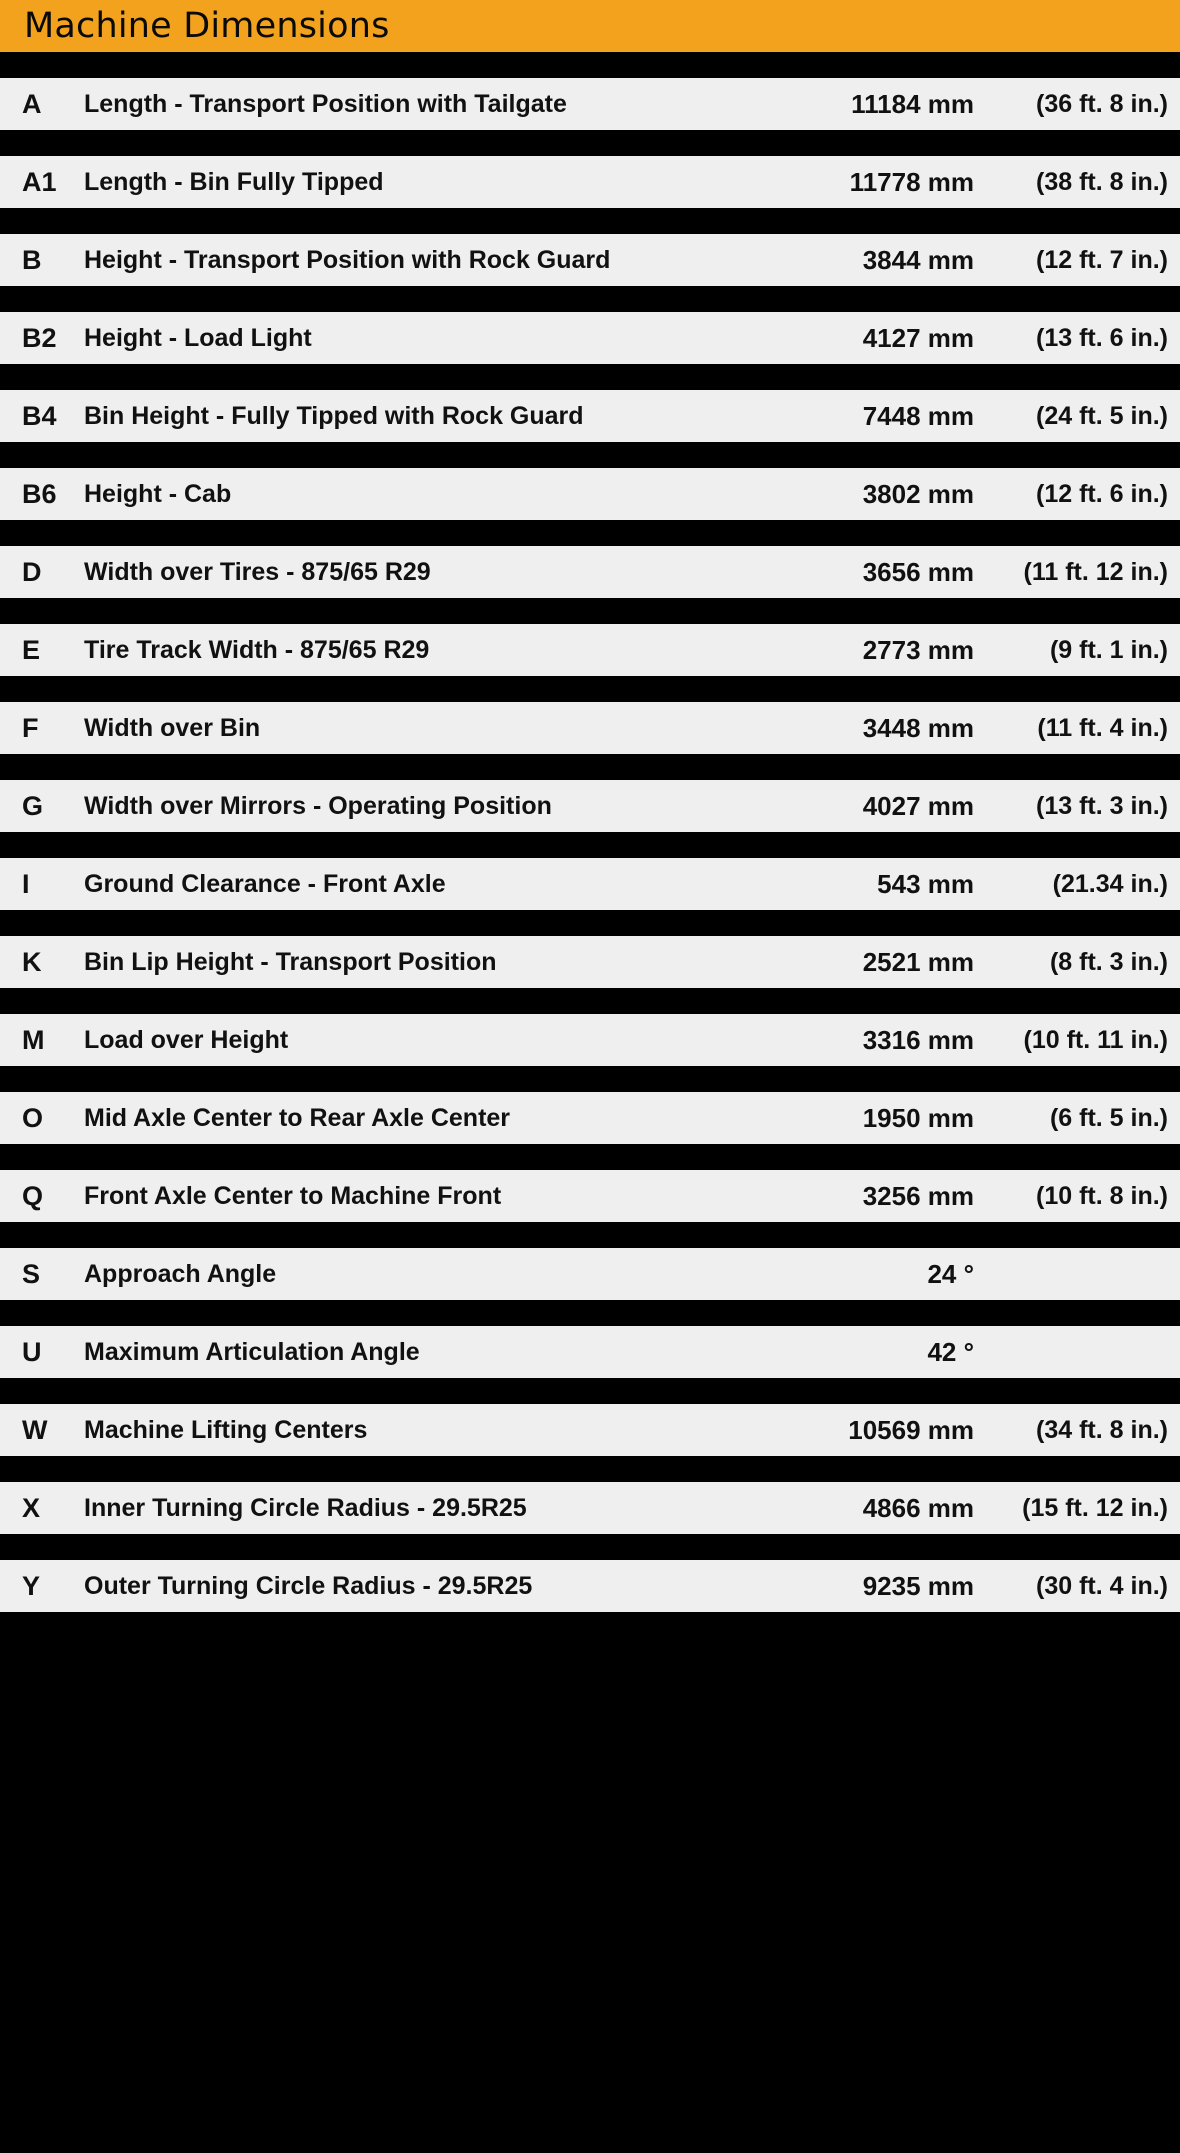  Describe the element at coordinates (918, 1118) in the screenshot. I see `row-metric-value: 1950 mm` at that location.